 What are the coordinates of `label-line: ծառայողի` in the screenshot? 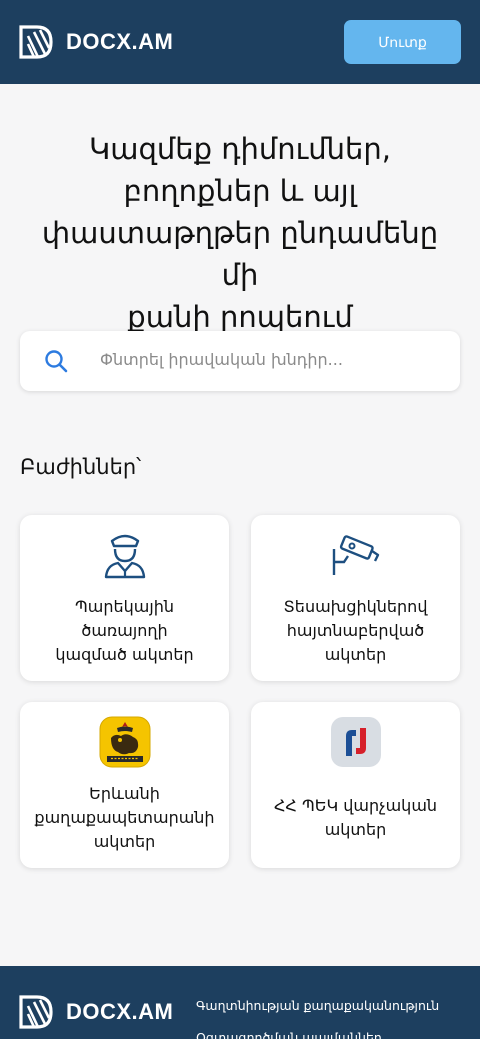 It's located at (124, 630).